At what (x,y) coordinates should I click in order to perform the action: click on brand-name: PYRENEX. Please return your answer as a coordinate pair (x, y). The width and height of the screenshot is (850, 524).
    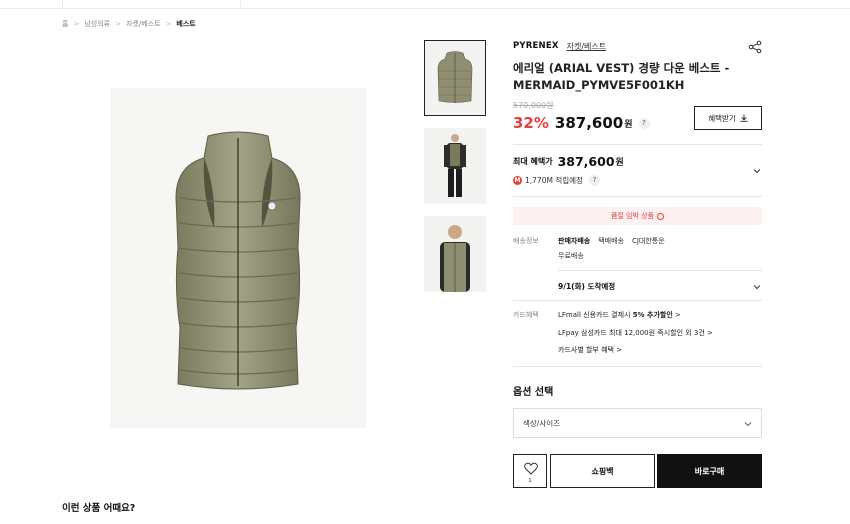
    Looking at the image, I should click on (536, 46).